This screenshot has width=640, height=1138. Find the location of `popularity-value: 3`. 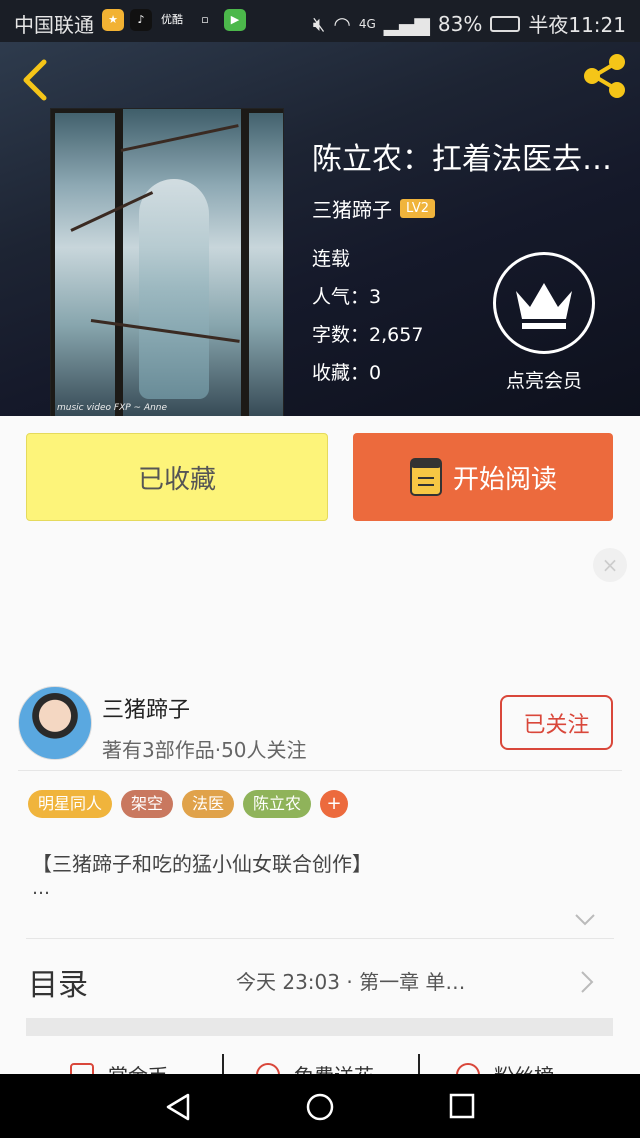

popularity-value: 3 is located at coordinates (375, 297).